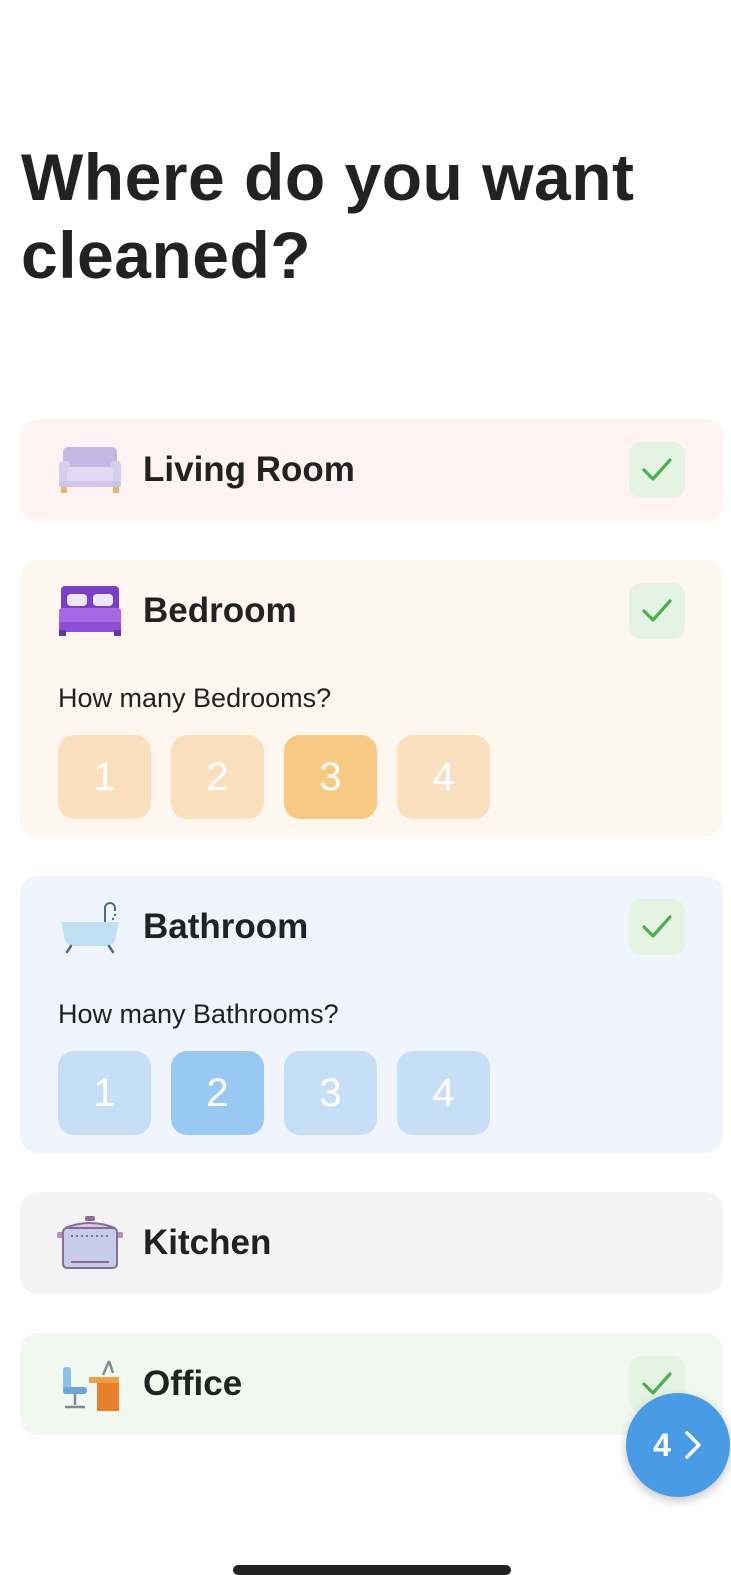 This screenshot has width=731, height=1575. Describe the element at coordinates (372, 1570) in the screenshot. I see `home-indicator` at that location.